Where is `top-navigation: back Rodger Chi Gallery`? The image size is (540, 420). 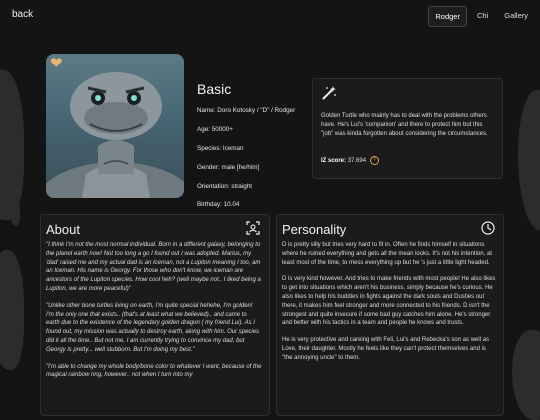
top-navigation: back Rodger Chi Gallery is located at coordinates (270, 16).